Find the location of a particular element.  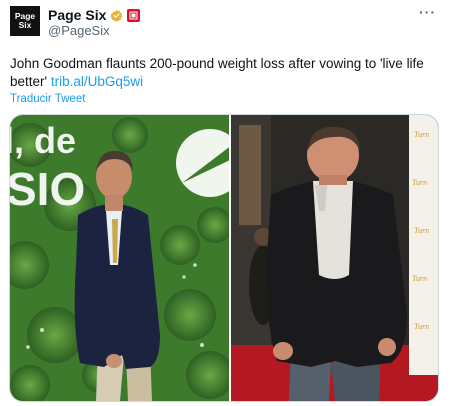

avatar: Page Six is located at coordinates (25, 21).